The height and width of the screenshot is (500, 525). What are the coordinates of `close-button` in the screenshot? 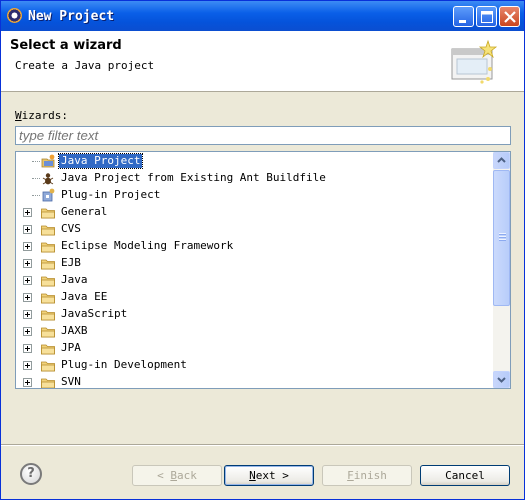 It's located at (509, 16).